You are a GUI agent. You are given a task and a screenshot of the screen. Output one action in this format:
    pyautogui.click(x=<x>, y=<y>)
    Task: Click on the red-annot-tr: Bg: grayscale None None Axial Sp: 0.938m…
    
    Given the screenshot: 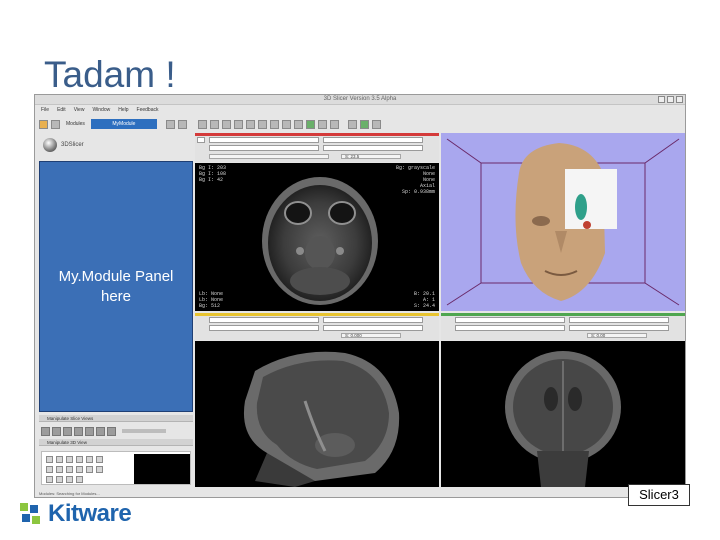 What is the action you would take?
    pyautogui.click(x=415, y=180)
    